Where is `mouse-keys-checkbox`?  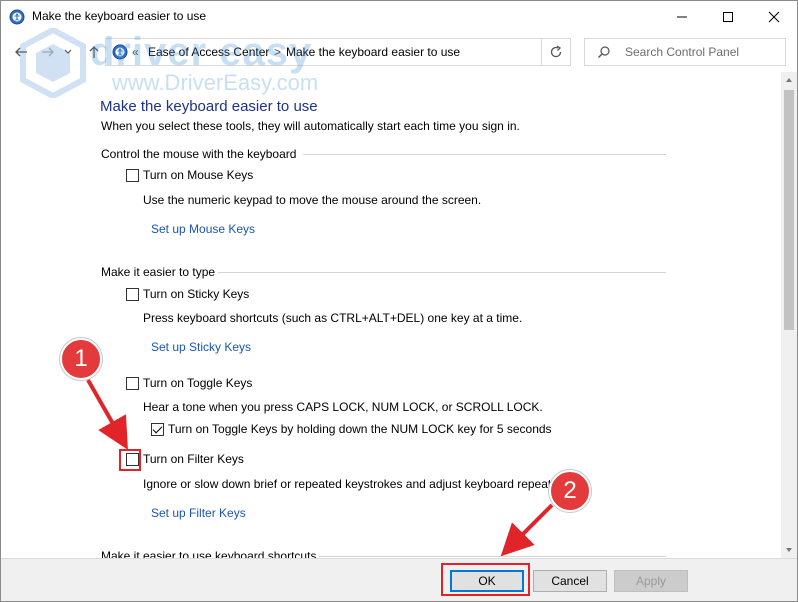
mouse-keys-checkbox is located at coordinates (132, 175).